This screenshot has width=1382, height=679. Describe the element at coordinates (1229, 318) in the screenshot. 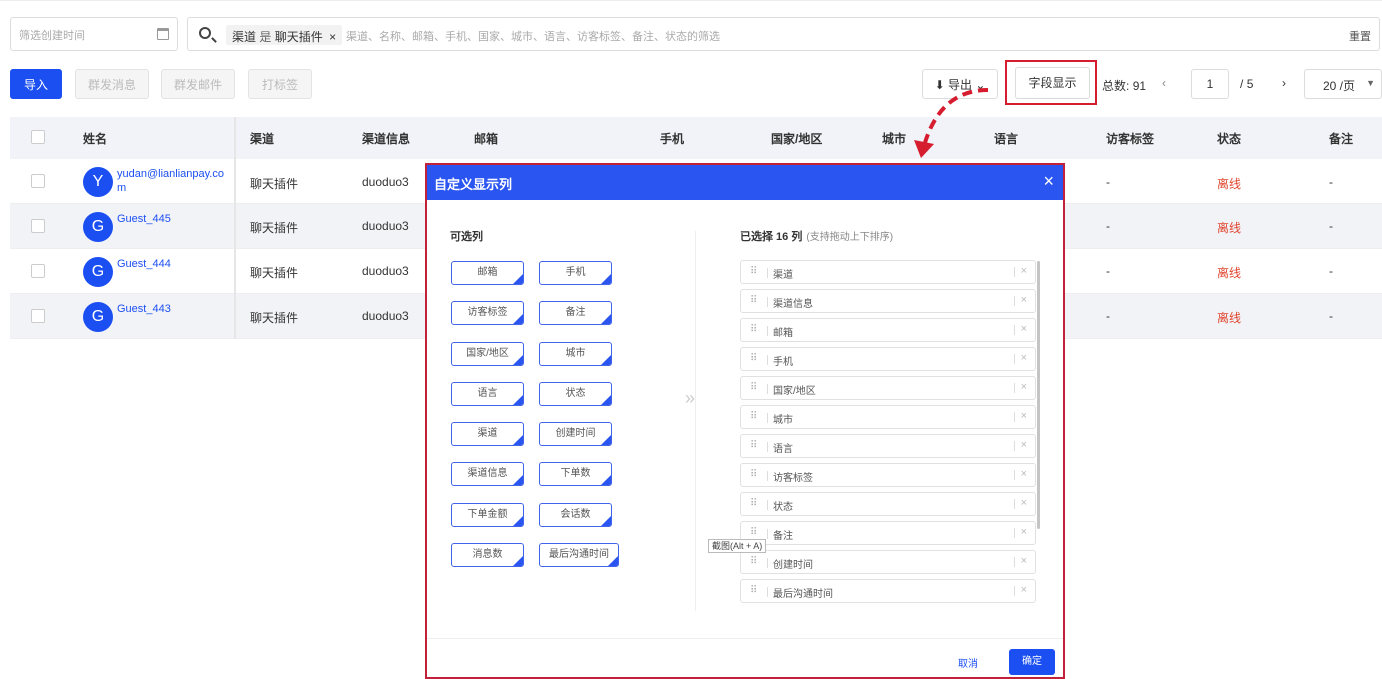

I see `status-cell: 离线` at that location.